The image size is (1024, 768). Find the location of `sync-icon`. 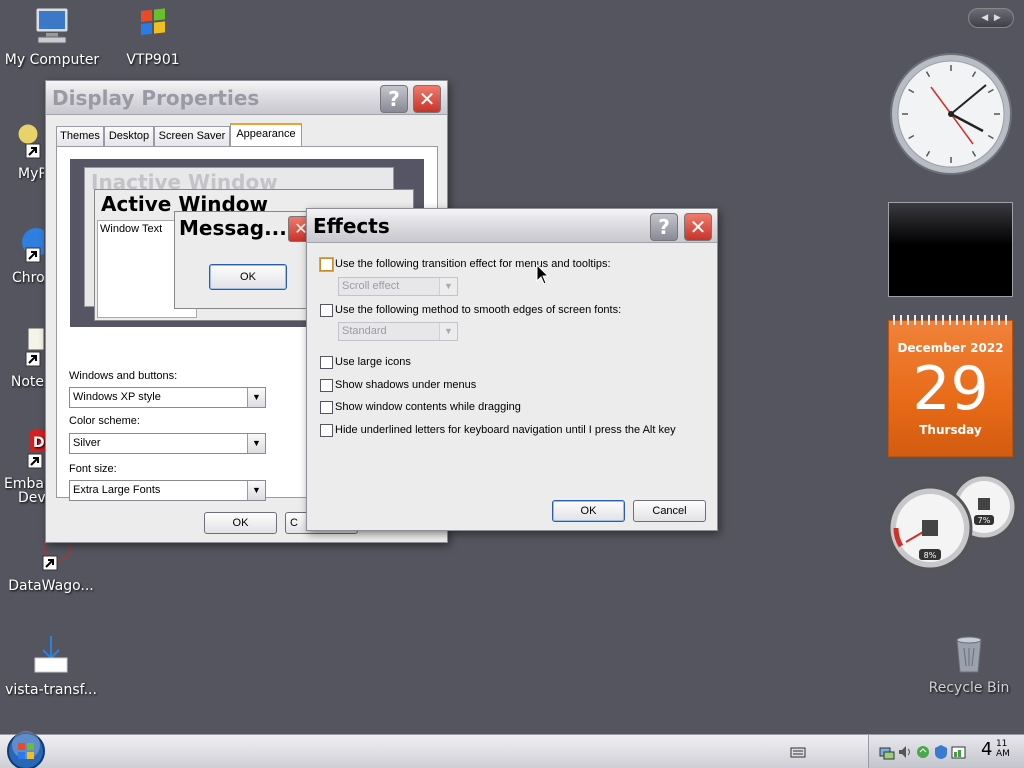

sync-icon is located at coordinates (923, 752).